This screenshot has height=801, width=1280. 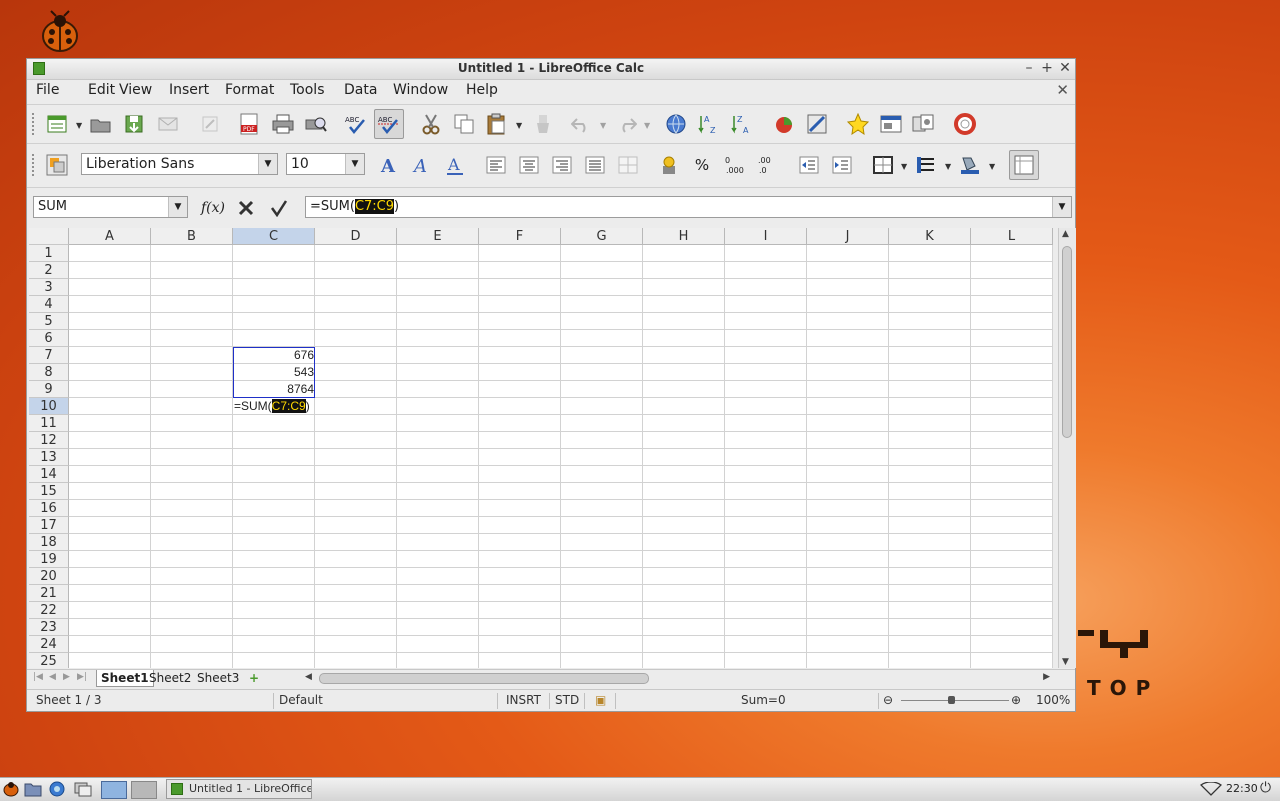 What do you see at coordinates (883, 165) in the screenshot?
I see `borders-icon` at bounding box center [883, 165].